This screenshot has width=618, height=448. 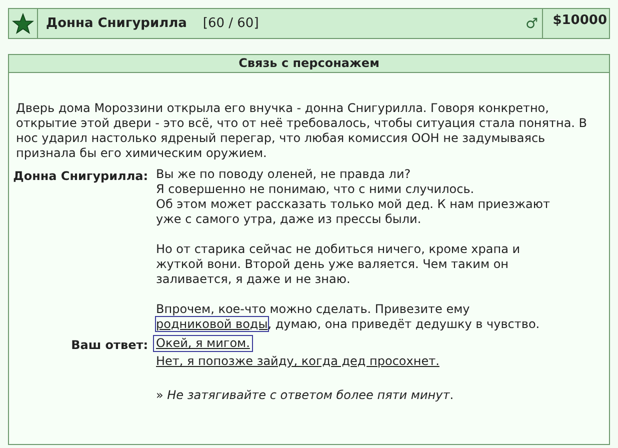 I want to click on money-amount: $10000, so click(x=579, y=21).